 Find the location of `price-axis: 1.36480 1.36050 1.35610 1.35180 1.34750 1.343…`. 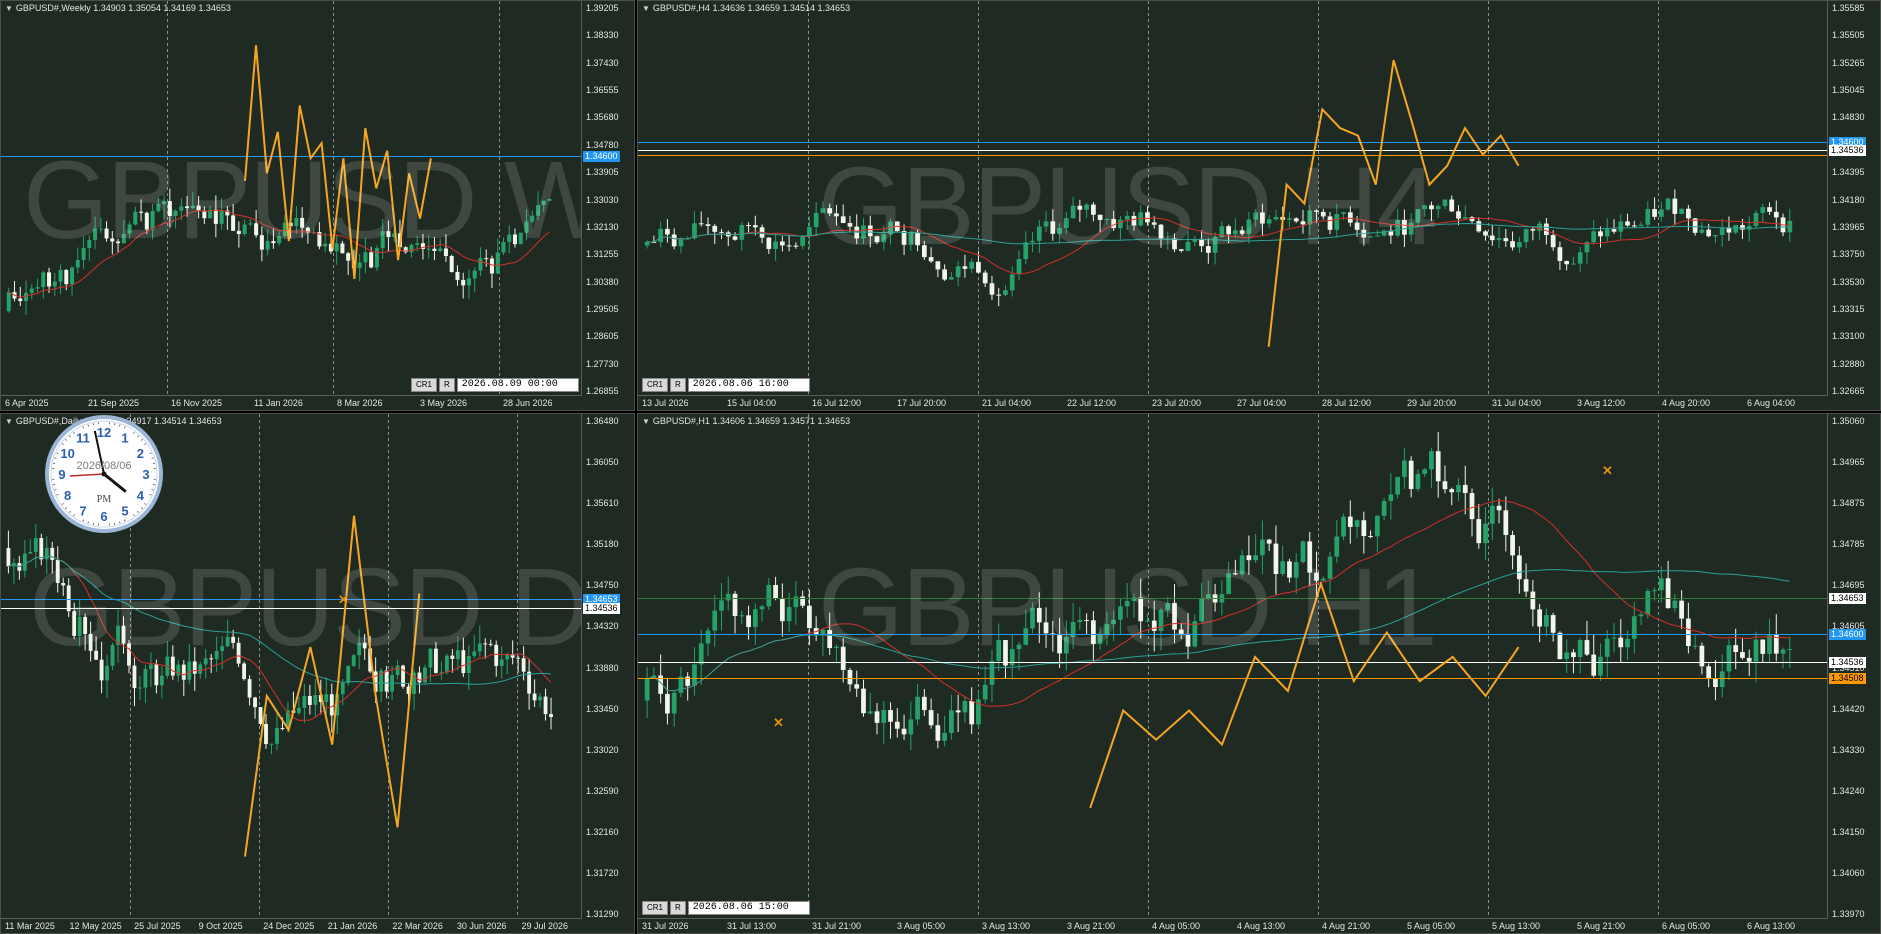

price-axis: 1.36480 1.36050 1.35610 1.35180 1.34750 1.343… is located at coordinates (607, 666).